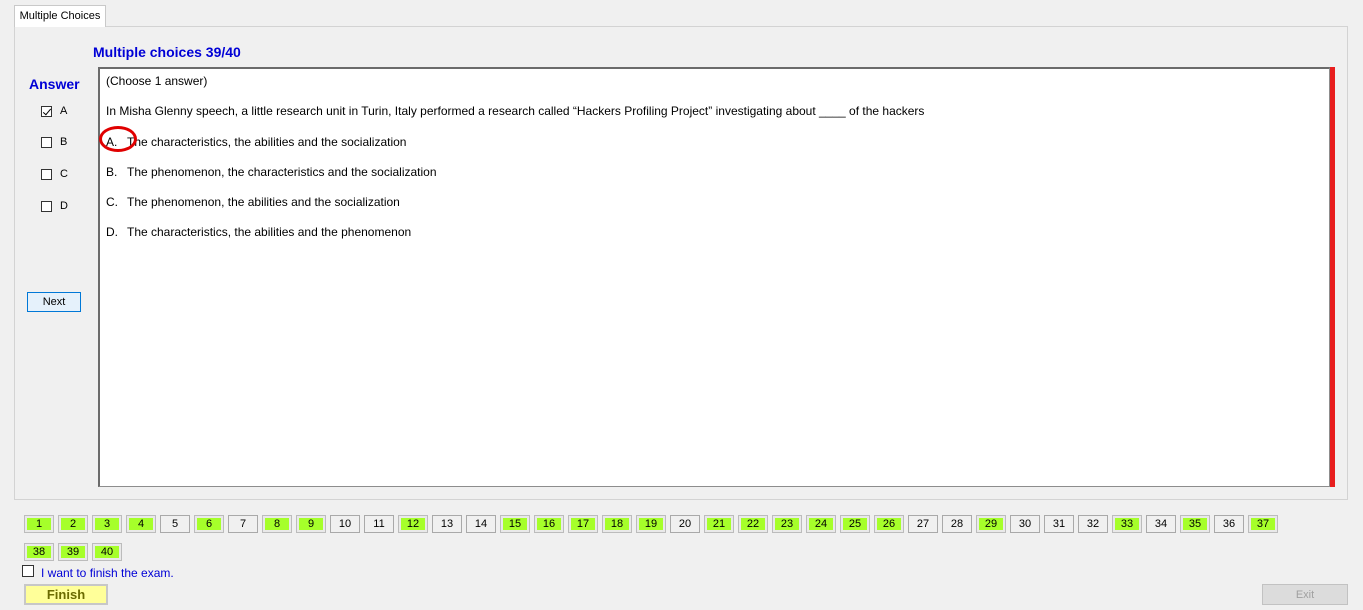  Describe the element at coordinates (107, 524) in the screenshot. I see `question-nav-button-3: 3` at that location.